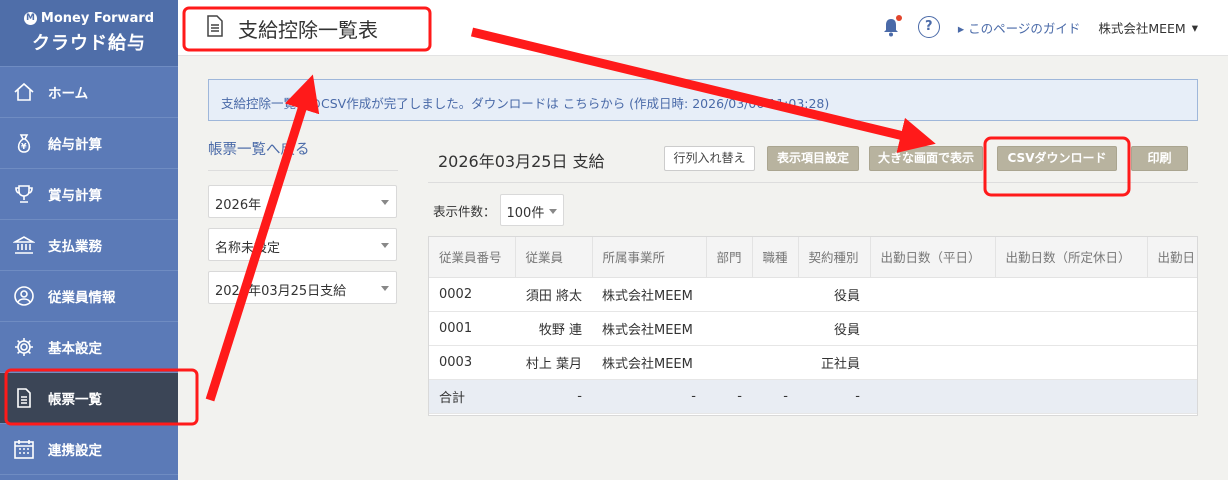 The image size is (1228, 480). I want to click on calendar-grid-icon, so click(24, 449).